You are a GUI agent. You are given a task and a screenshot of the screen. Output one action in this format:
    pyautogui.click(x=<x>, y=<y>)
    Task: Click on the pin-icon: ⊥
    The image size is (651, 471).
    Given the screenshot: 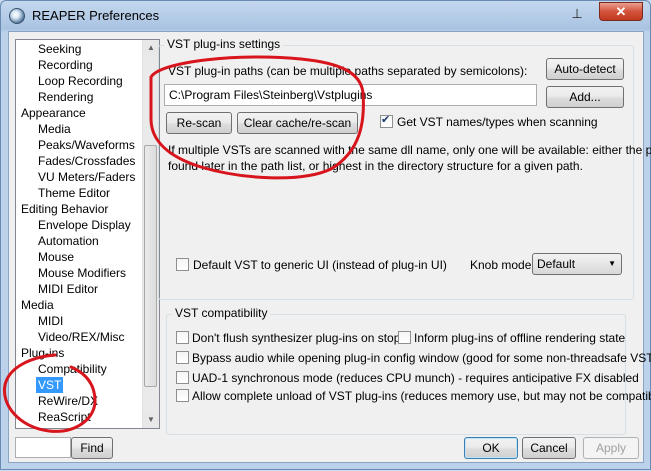 What is the action you would take?
    pyautogui.click(x=577, y=14)
    